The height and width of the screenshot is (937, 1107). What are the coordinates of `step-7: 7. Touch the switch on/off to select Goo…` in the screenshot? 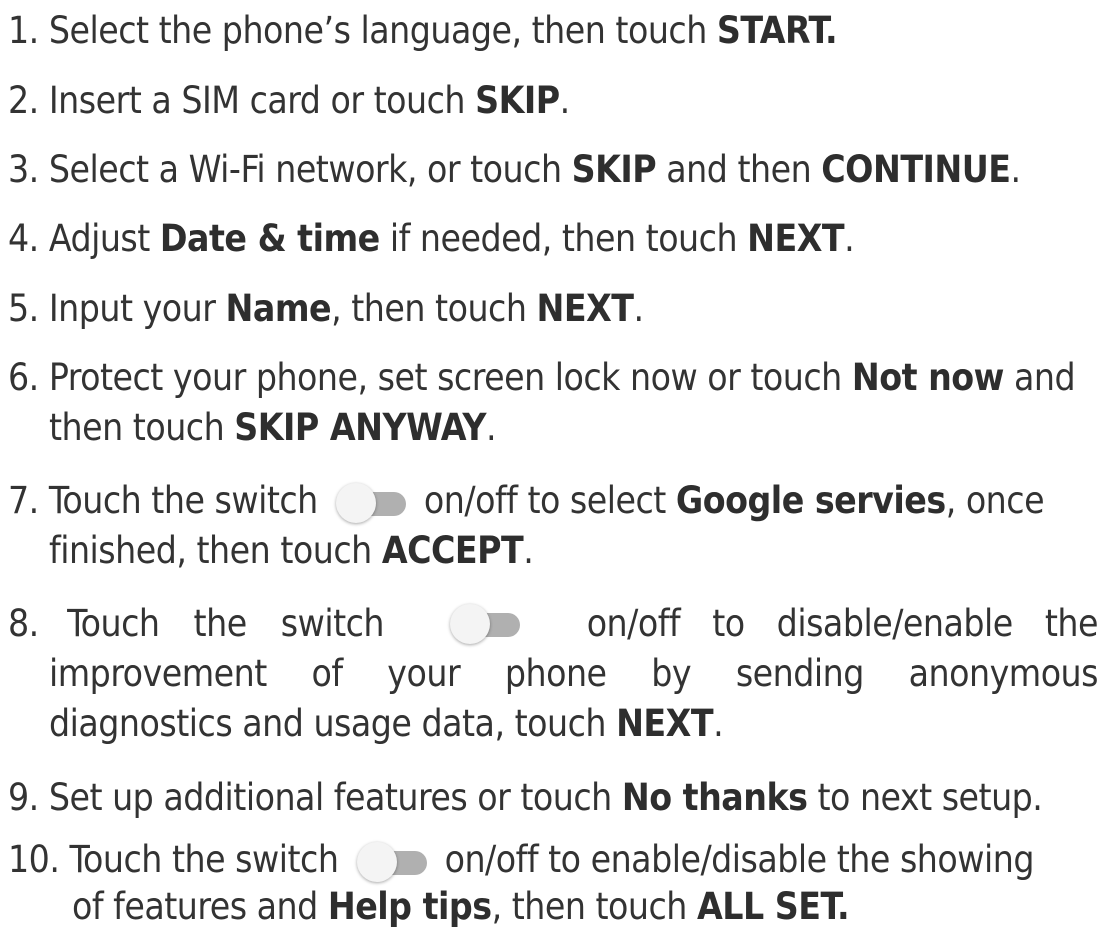 It's located at (553, 525).